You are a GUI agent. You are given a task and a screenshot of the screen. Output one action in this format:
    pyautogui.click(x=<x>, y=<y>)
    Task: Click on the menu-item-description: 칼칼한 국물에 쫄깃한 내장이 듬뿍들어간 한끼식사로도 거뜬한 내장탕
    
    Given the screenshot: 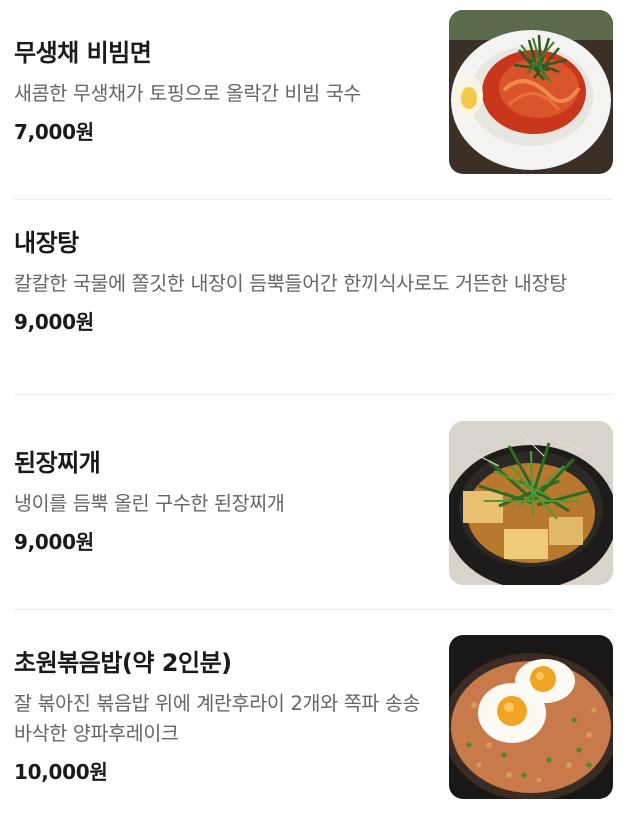 What is the action you would take?
    pyautogui.click(x=290, y=283)
    